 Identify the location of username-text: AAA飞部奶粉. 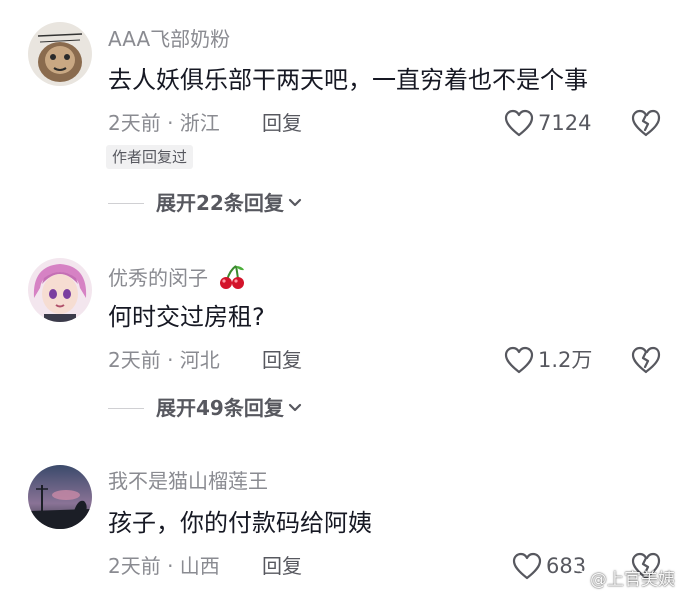
(169, 39).